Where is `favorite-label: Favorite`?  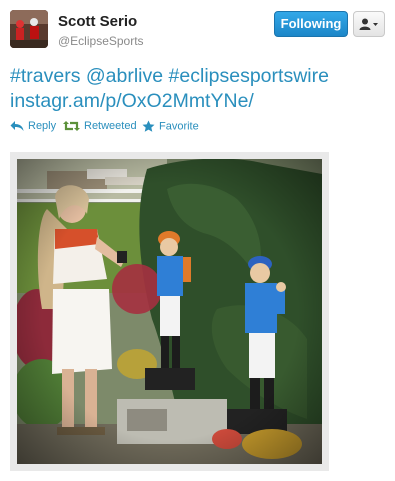 favorite-label: Favorite is located at coordinates (179, 126).